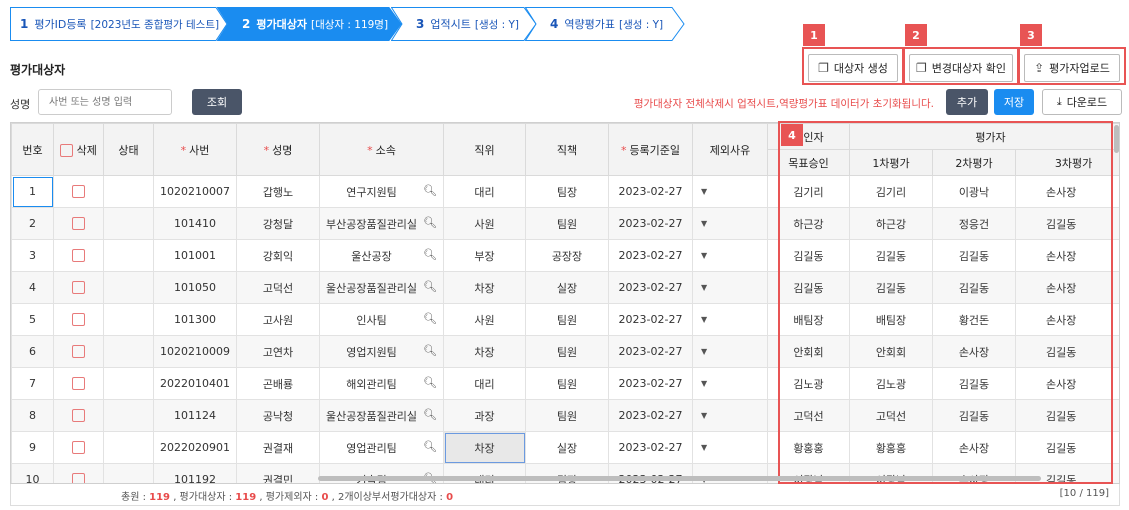 The height and width of the screenshot is (510, 1129). Describe the element at coordinates (961, 68) in the screenshot. I see `check-changed-button: ❐ 변경대상자 확인` at that location.